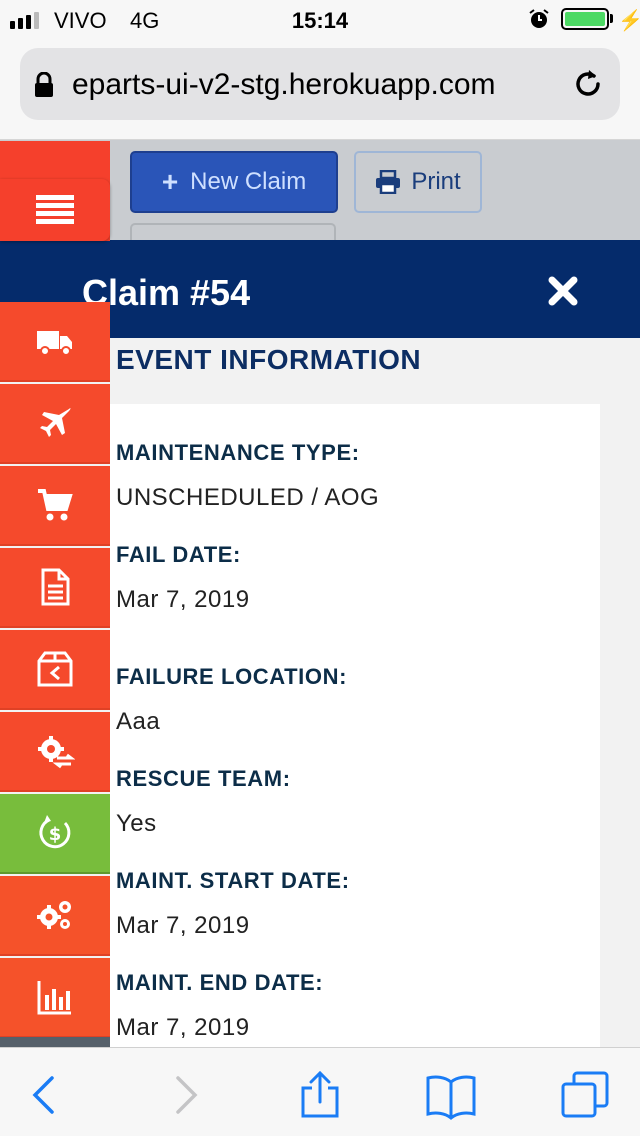 Image resolution: width=640 pixels, height=1136 pixels. I want to click on lock-icon, so click(44, 84).